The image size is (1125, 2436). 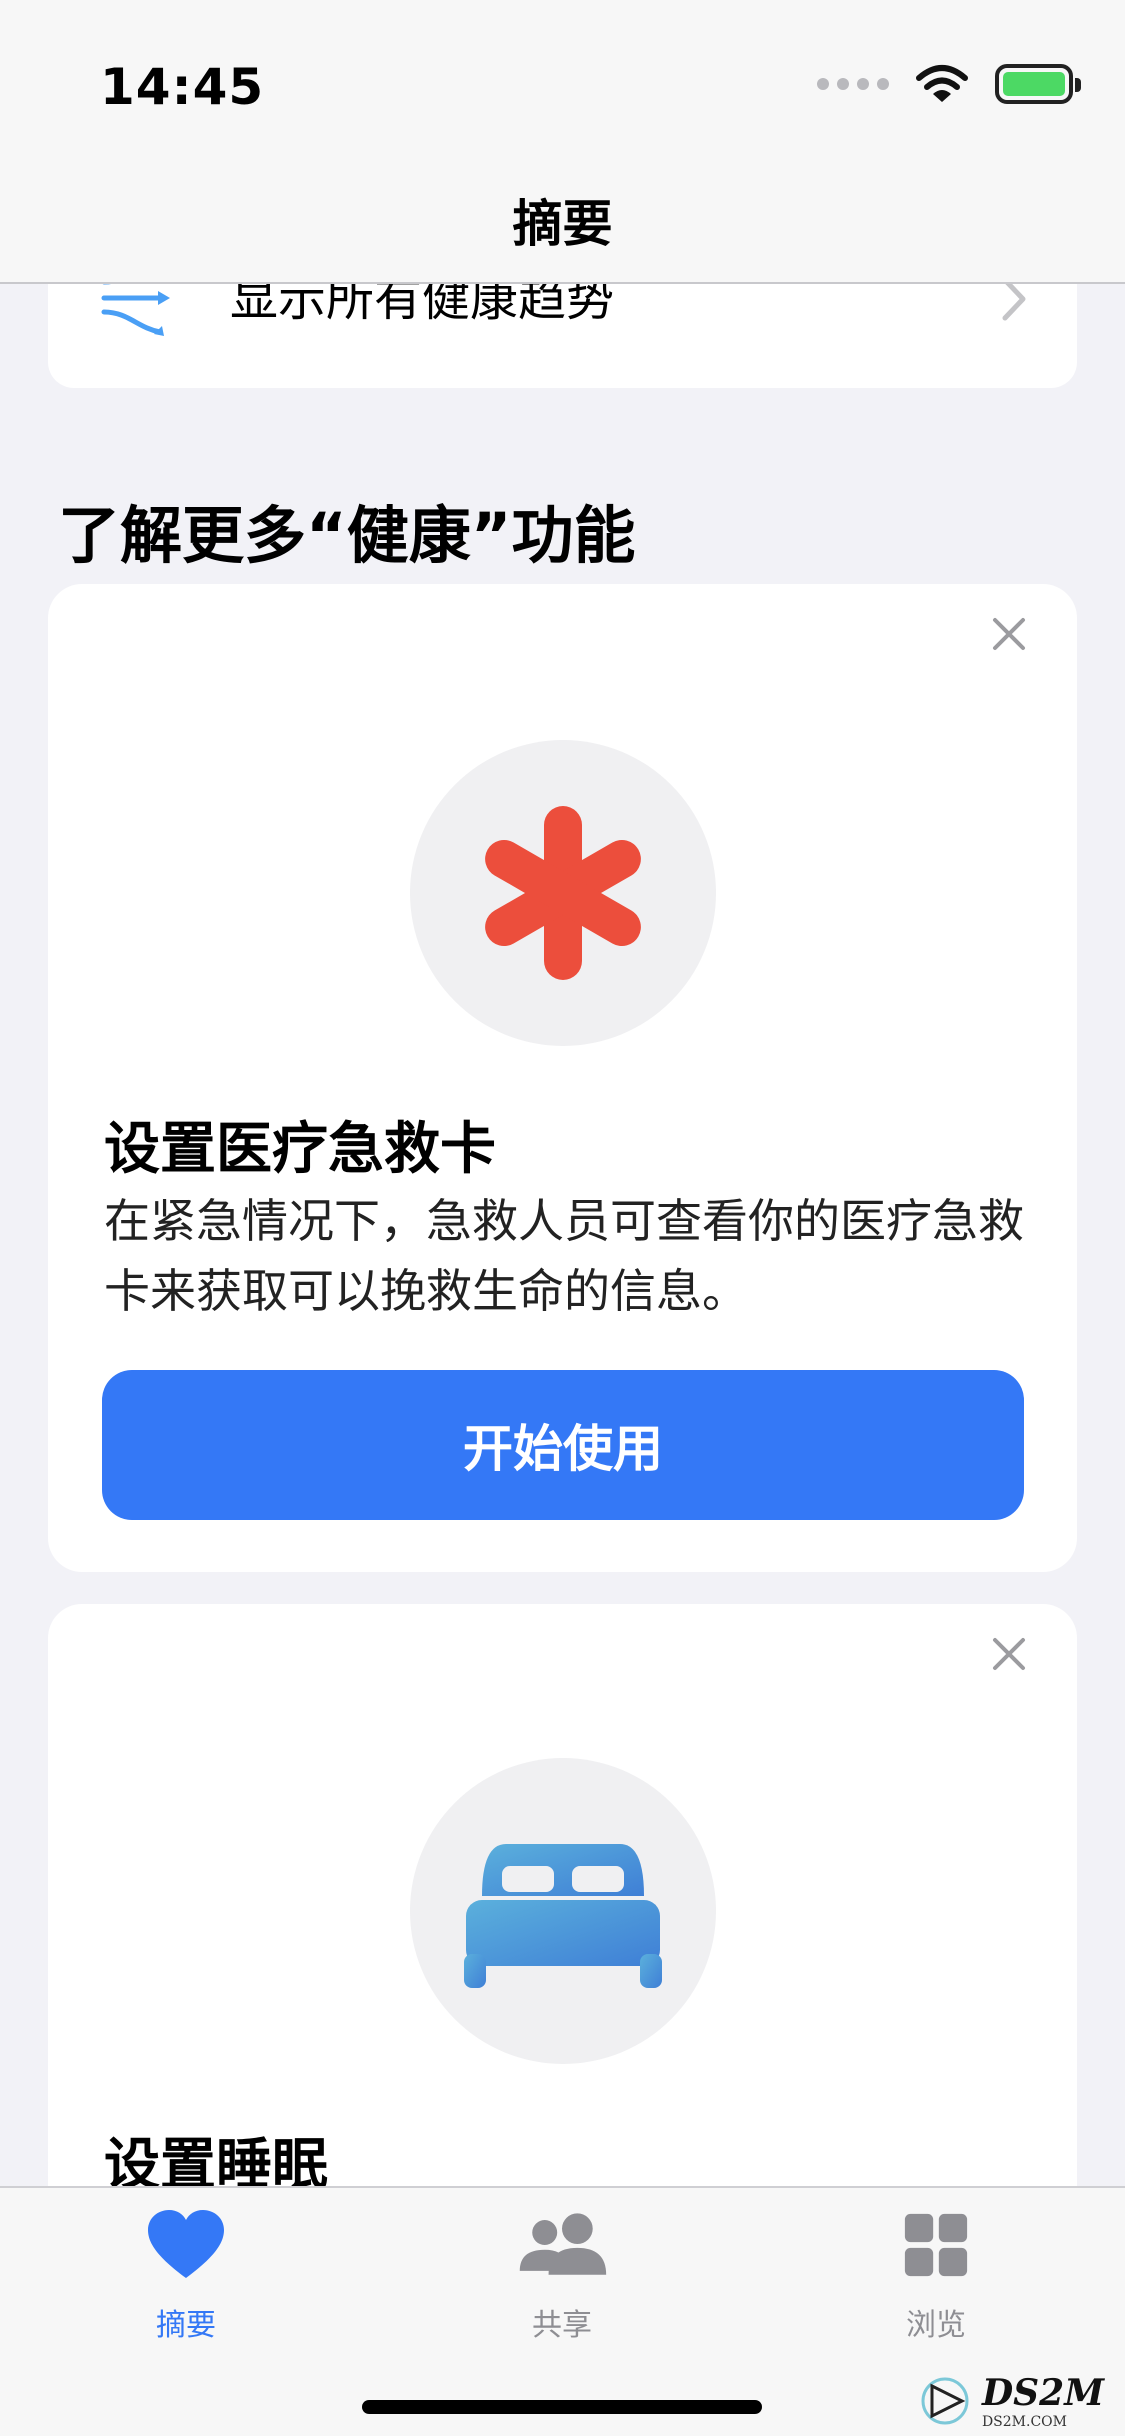 I want to click on tab-summary: 摘要, so click(x=186, y=2277).